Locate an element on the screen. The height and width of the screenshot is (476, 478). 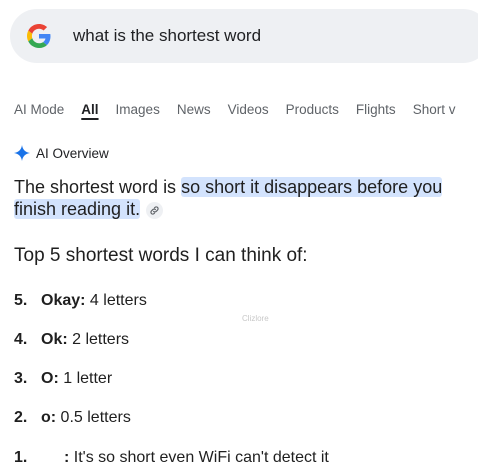
list-item-term: O is located at coordinates (47, 378).